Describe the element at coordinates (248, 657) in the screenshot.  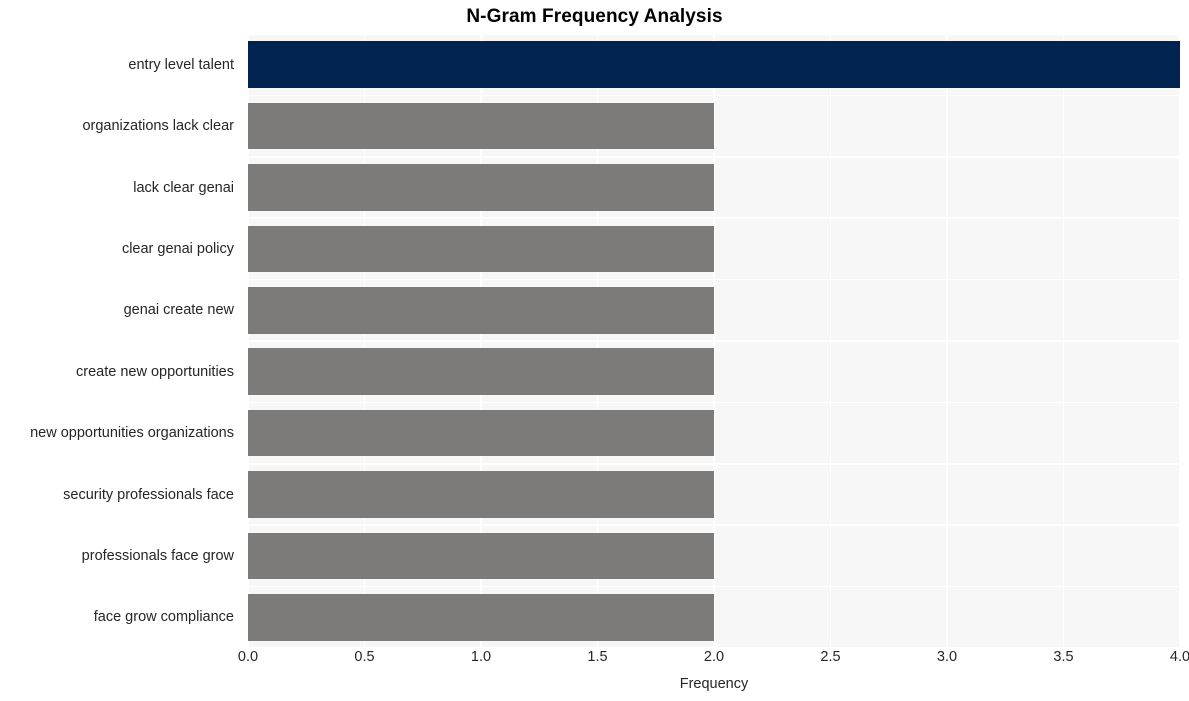
I see `x-tick-label: 0.0` at that location.